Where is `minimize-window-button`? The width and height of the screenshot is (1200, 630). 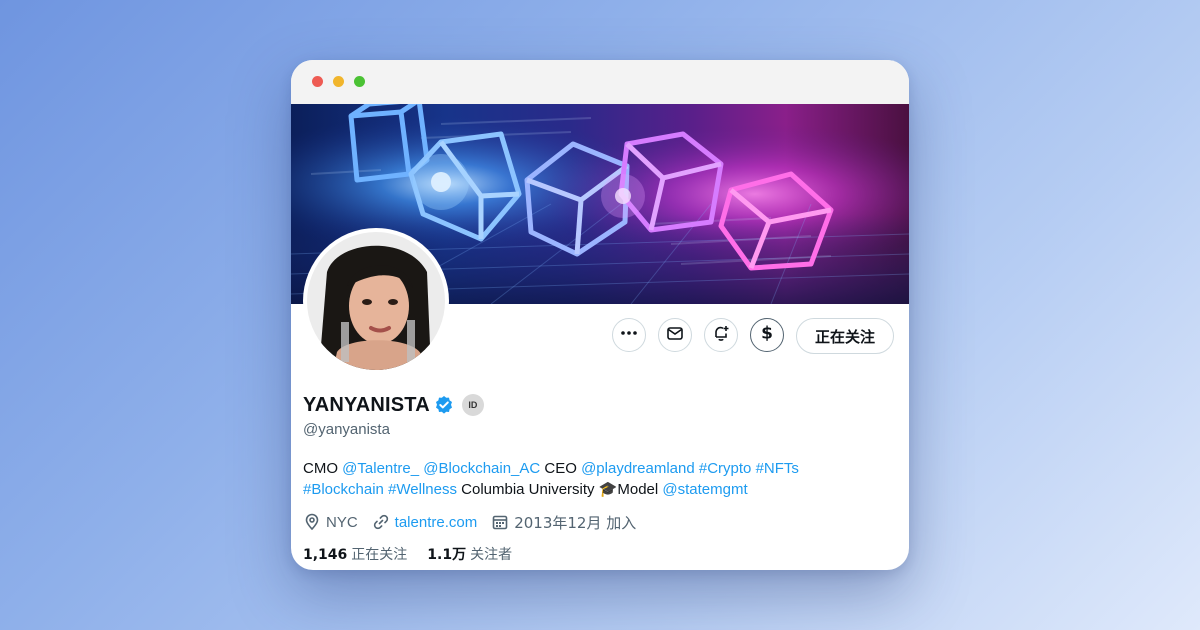 minimize-window-button is located at coordinates (338, 81).